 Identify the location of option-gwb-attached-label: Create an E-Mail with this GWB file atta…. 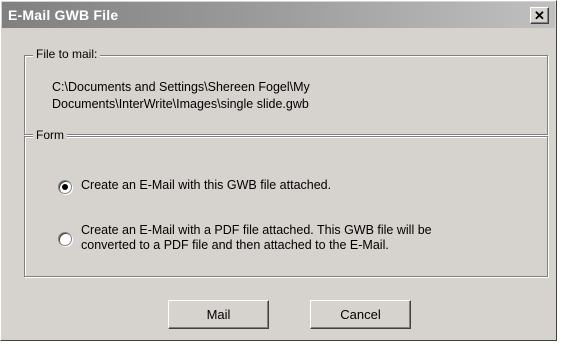
(206, 185).